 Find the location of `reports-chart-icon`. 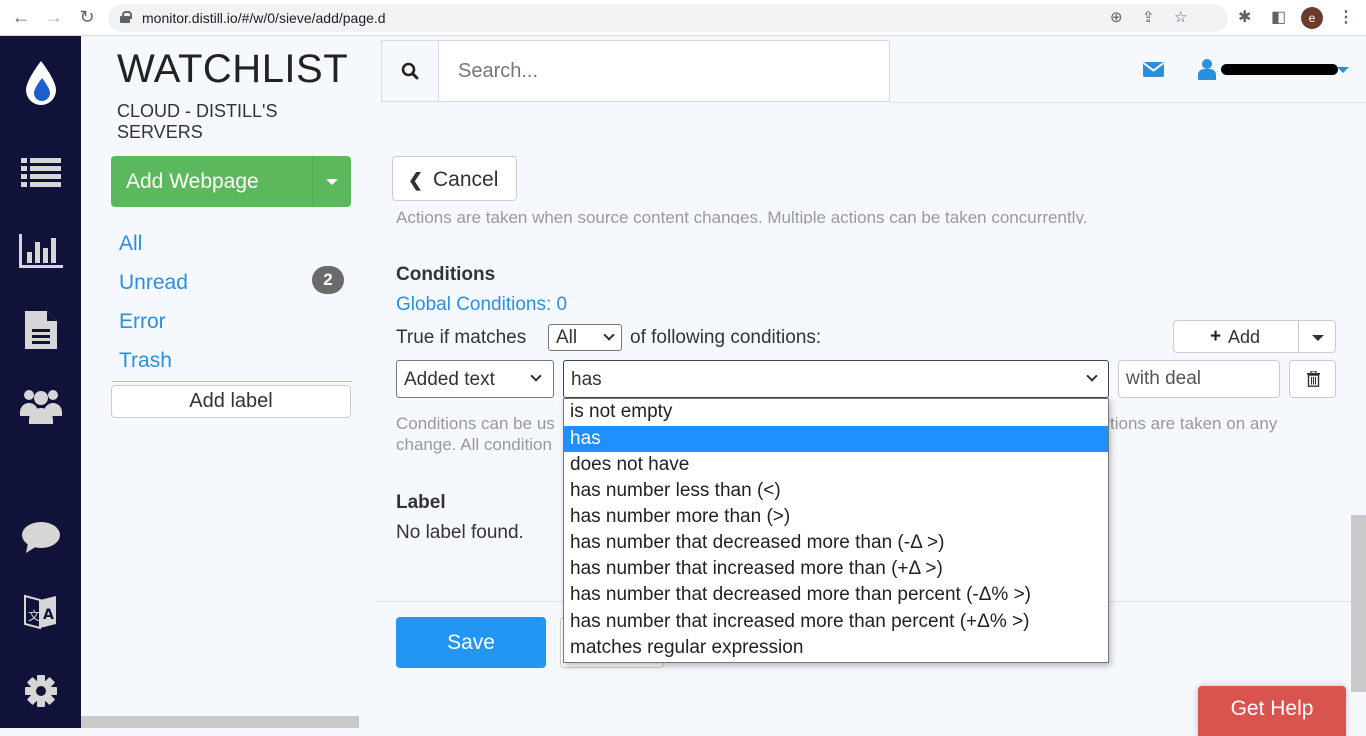

reports-chart-icon is located at coordinates (41, 251).